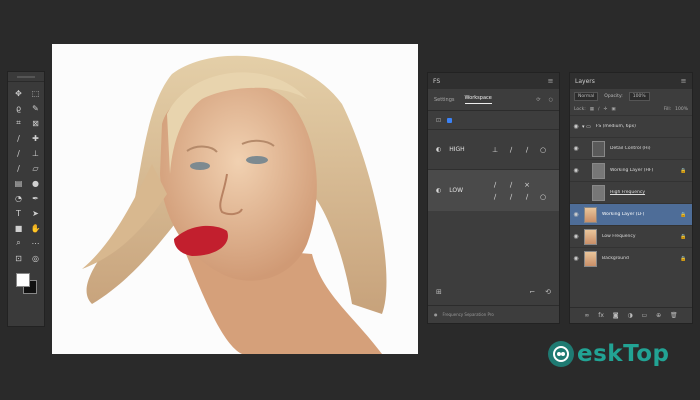 Image resolution: width=700 pixels, height=400 pixels. What do you see at coordinates (592, 109) in the screenshot?
I see `lock-transparency-icon: ▦` at bounding box center [592, 109].